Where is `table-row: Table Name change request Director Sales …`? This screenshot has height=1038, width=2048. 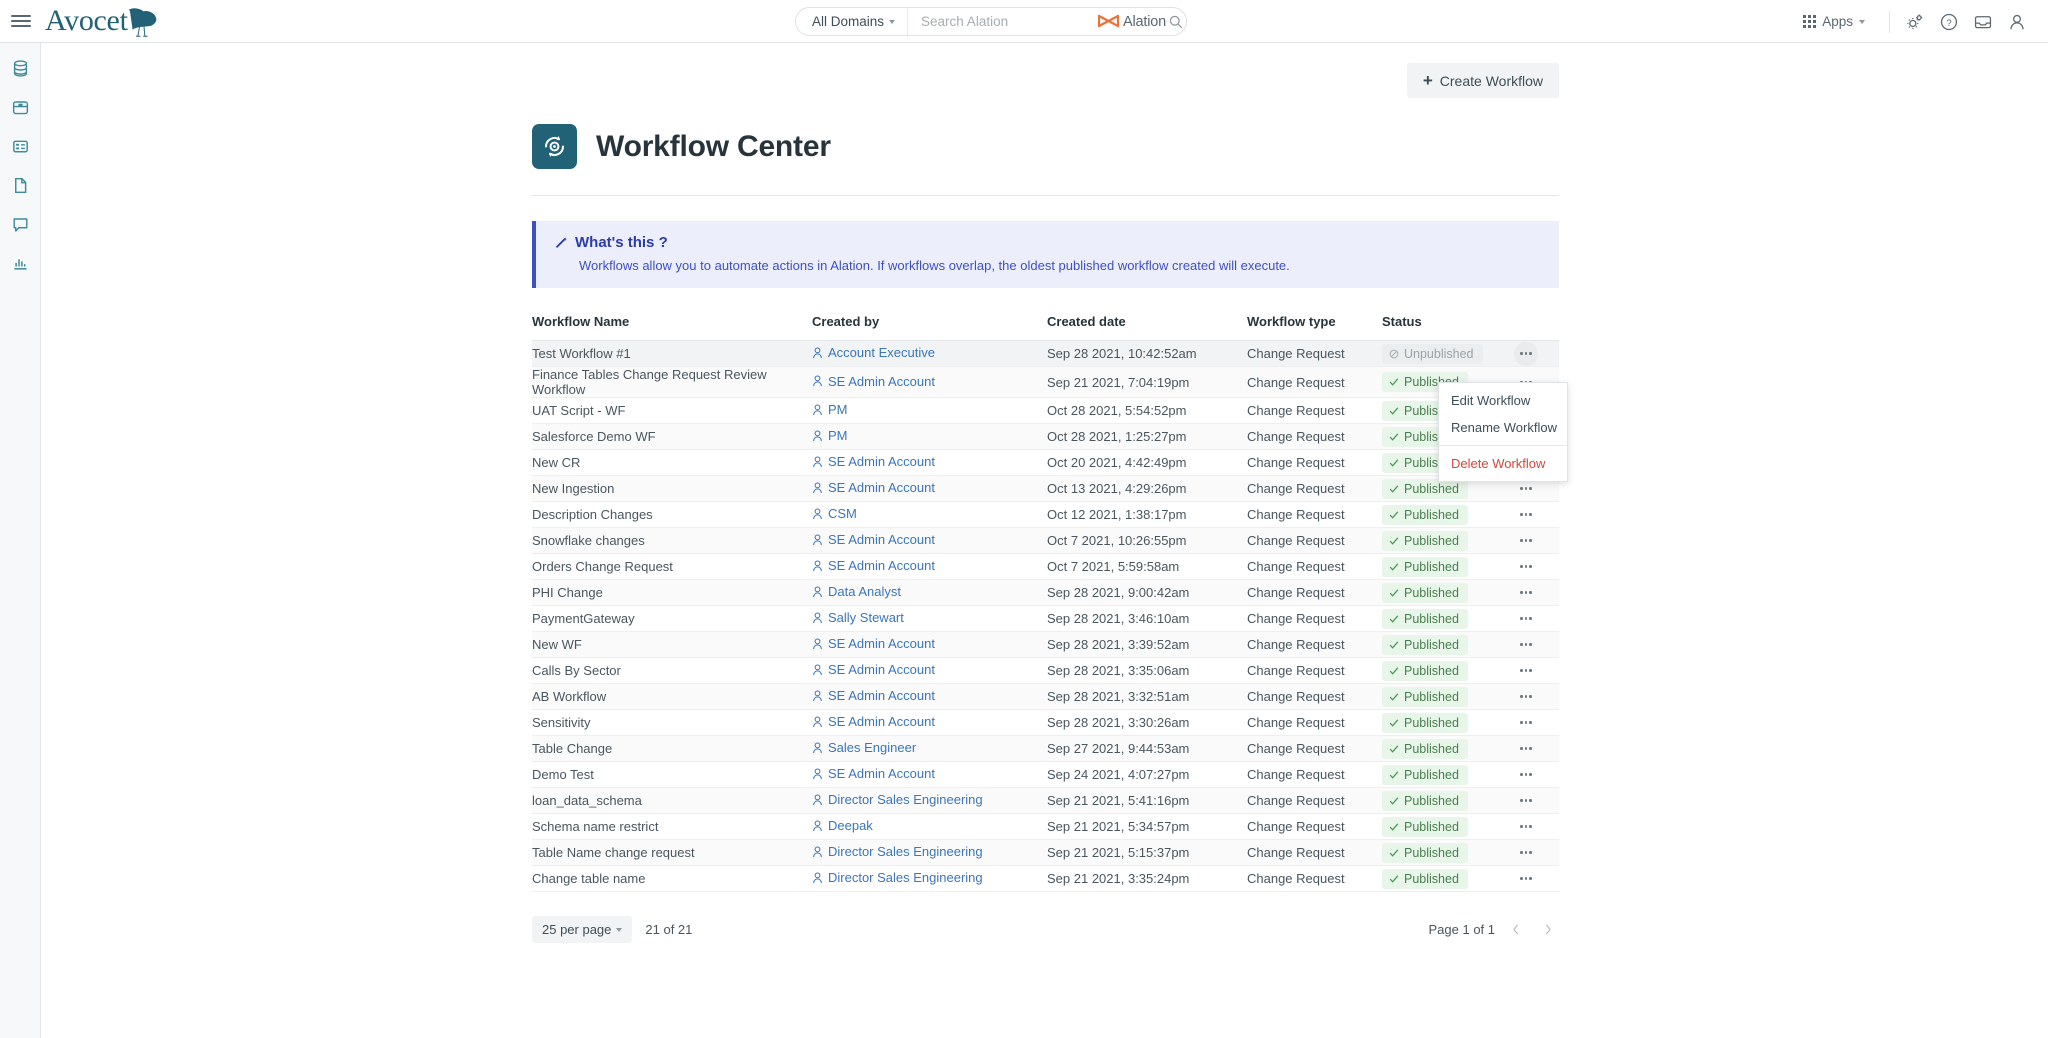 table-row: Table Name change request Director Sales … is located at coordinates (1045, 852).